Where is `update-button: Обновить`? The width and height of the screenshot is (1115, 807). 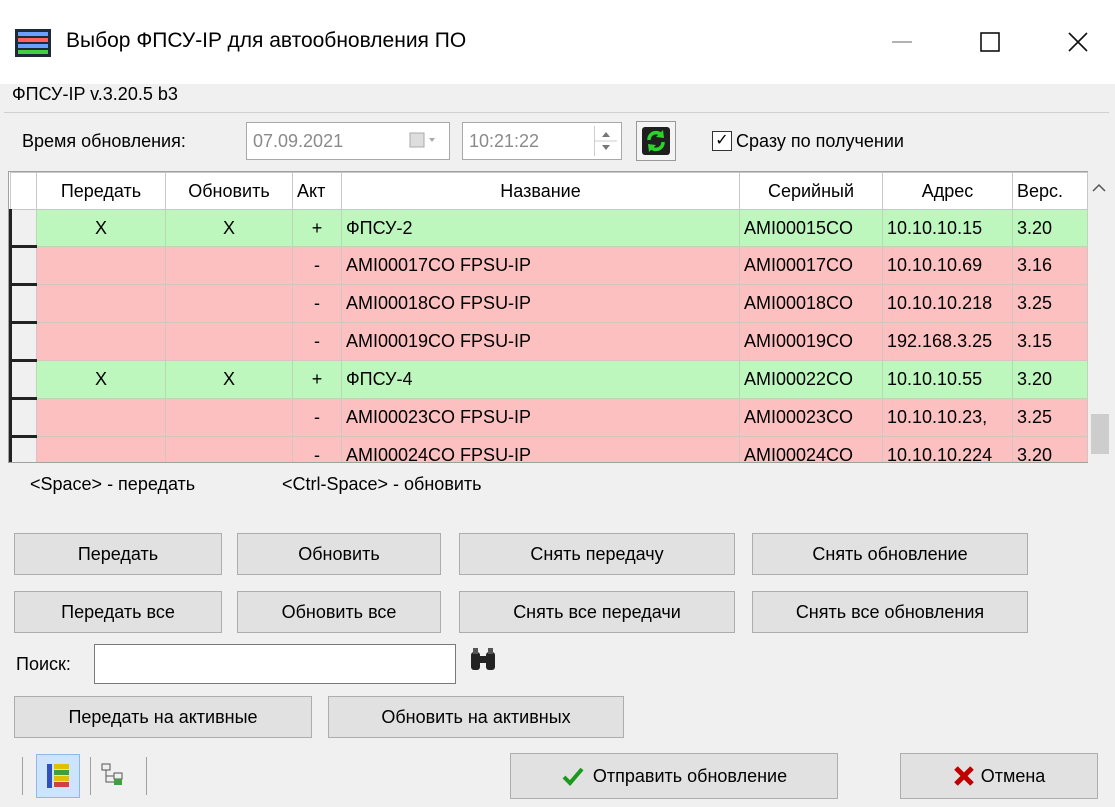
update-button: Обновить is located at coordinates (339, 554).